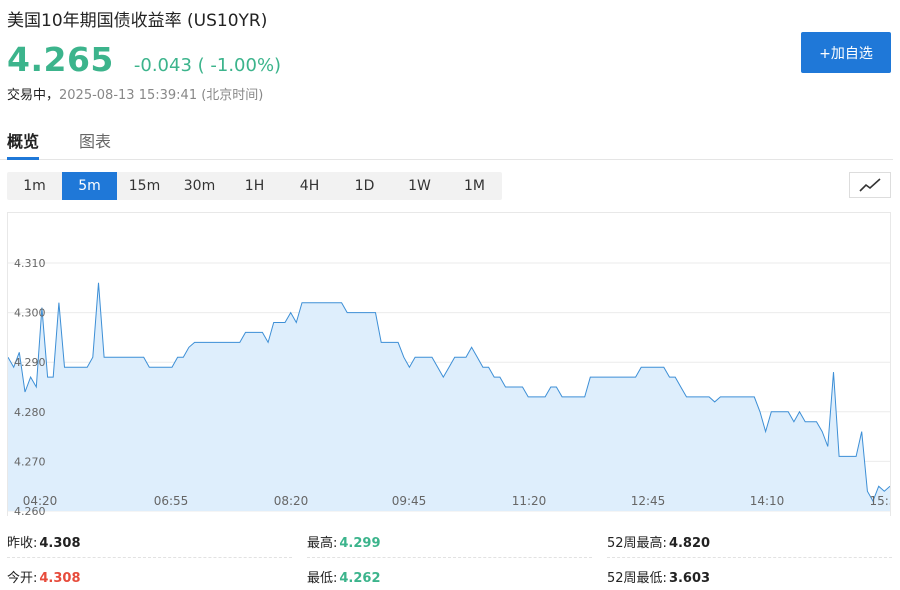 Image resolution: width=900 pixels, height=590 pixels. Describe the element at coordinates (637, 543) in the screenshot. I see `stat-label: 52周最高:` at that location.